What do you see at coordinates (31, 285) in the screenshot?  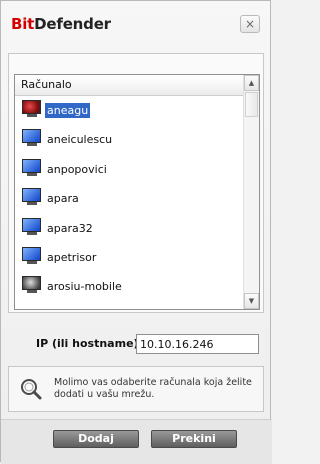 I see `computer-grey-icon` at bounding box center [31, 285].